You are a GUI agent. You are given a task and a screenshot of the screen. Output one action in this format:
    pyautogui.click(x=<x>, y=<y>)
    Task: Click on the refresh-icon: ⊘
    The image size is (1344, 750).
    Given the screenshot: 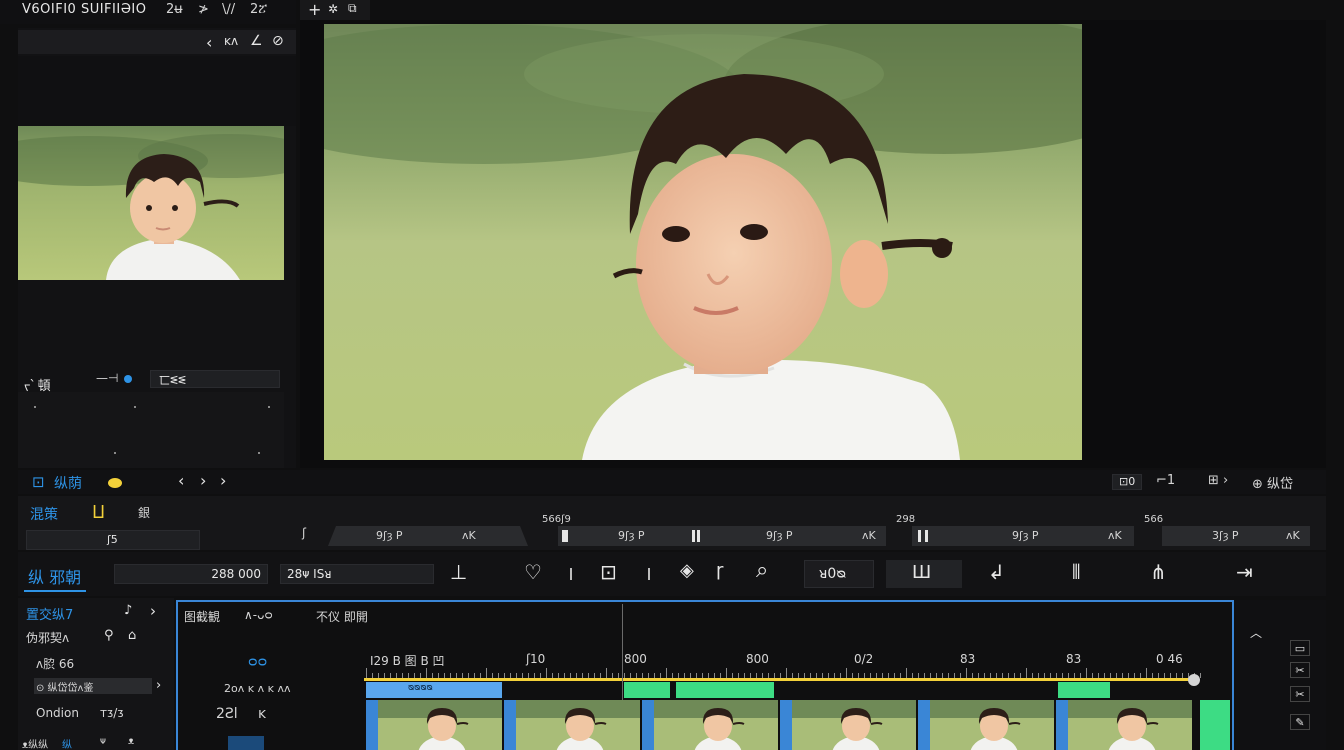 What is the action you would take?
    pyautogui.click(x=278, y=41)
    